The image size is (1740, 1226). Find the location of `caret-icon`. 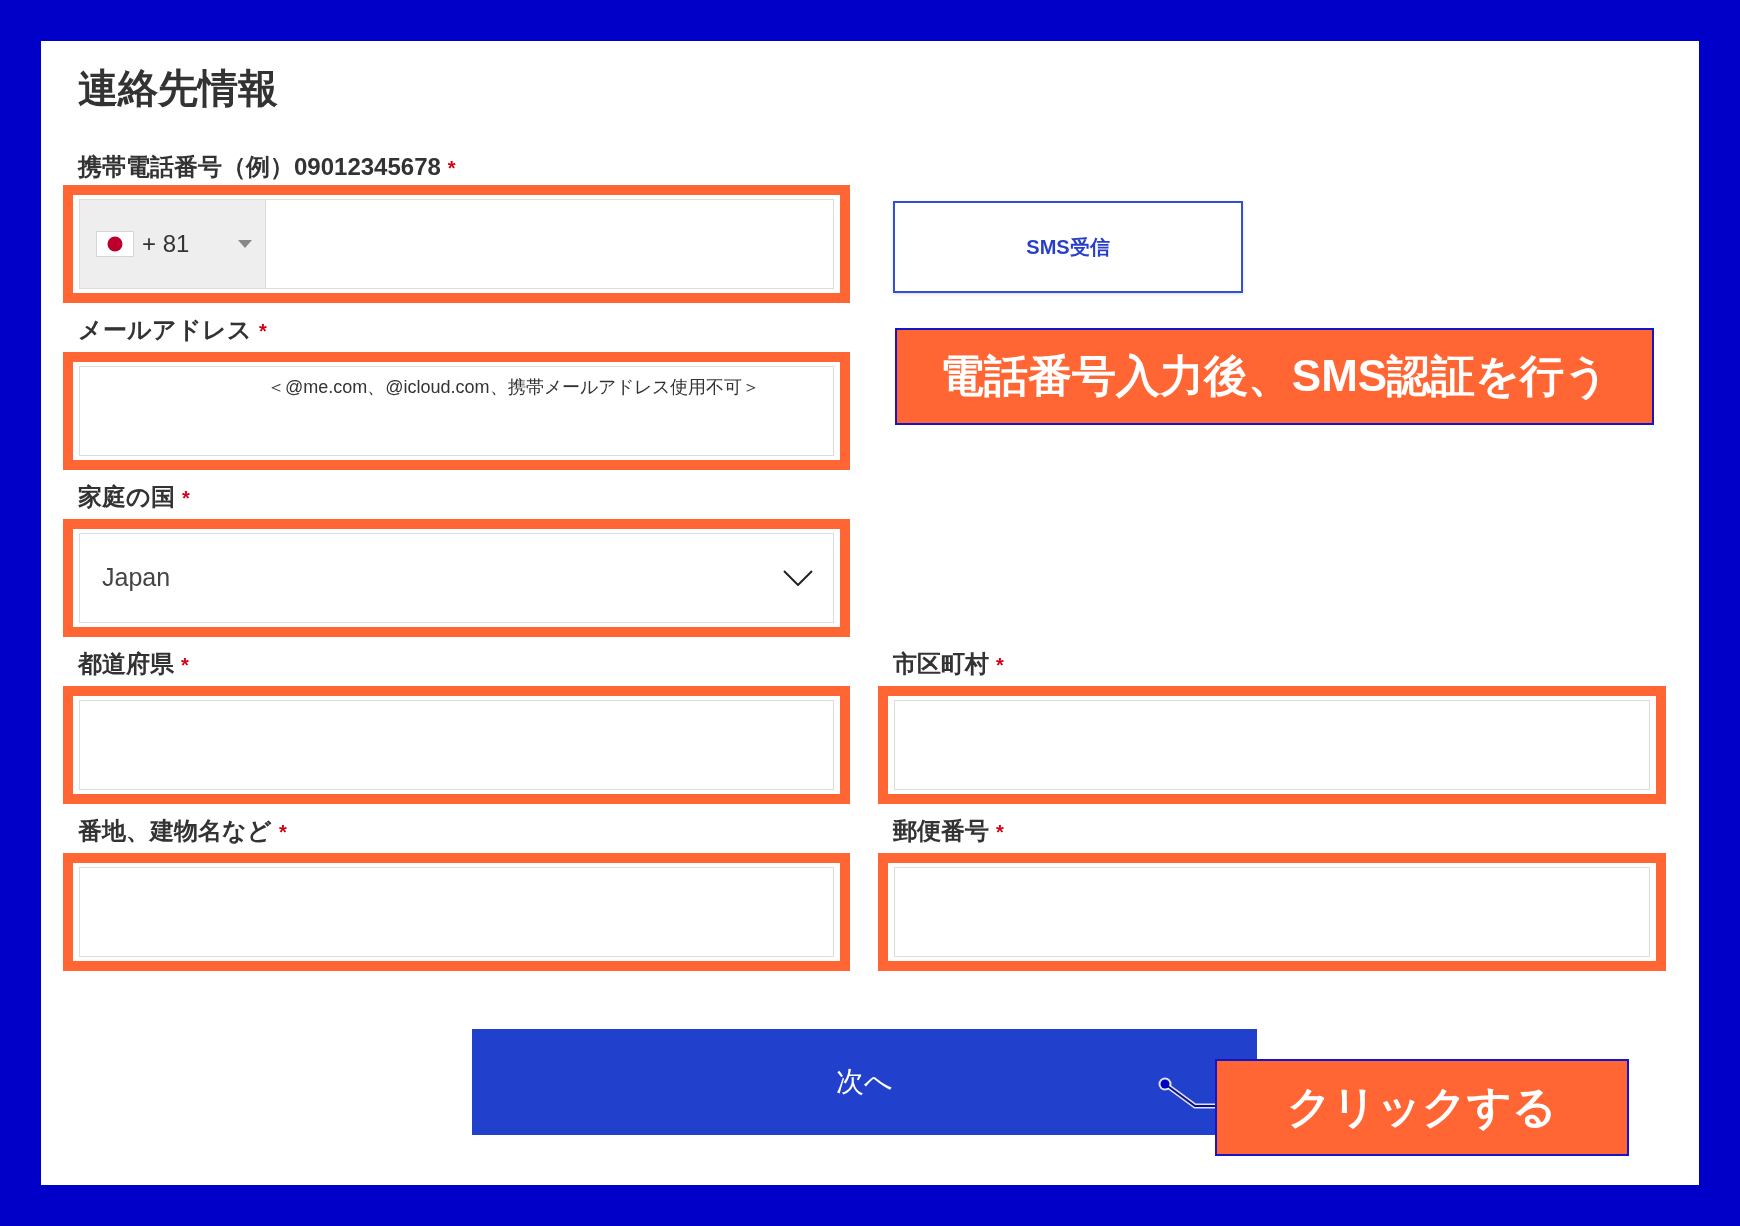

caret-icon is located at coordinates (245, 244).